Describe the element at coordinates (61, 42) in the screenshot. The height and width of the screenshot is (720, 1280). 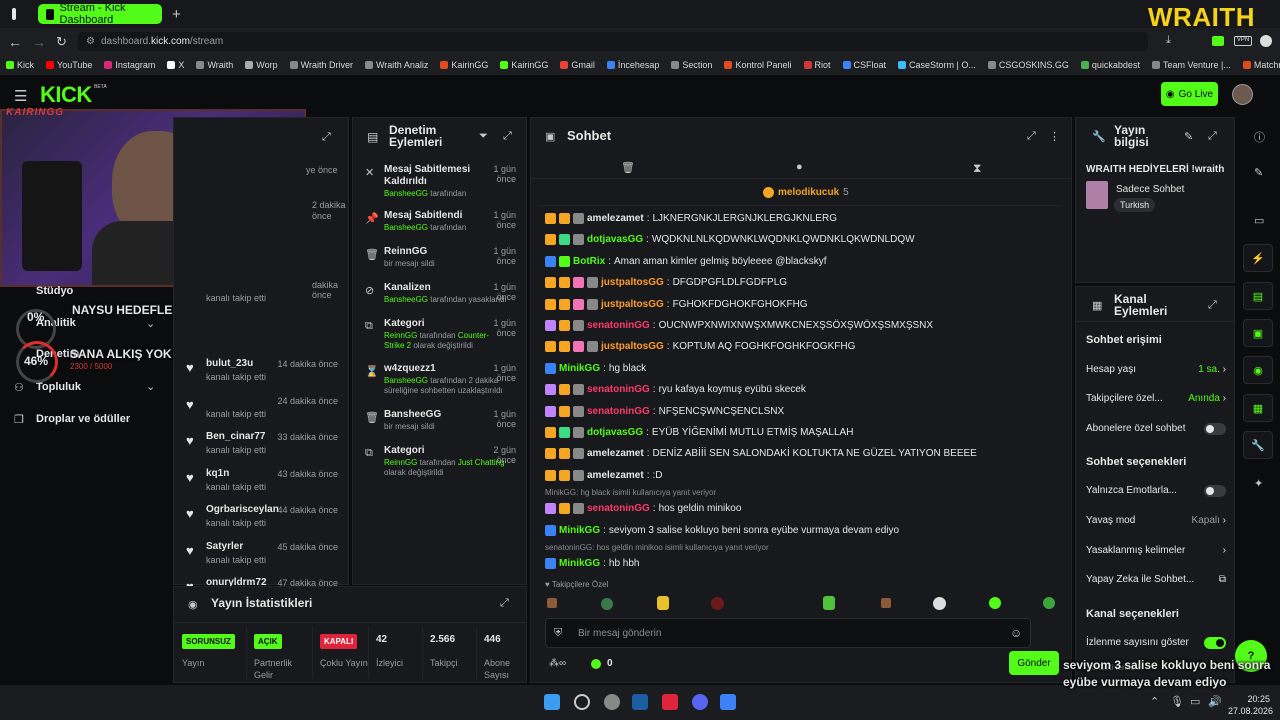
I see `reload-icon: ↻` at that location.